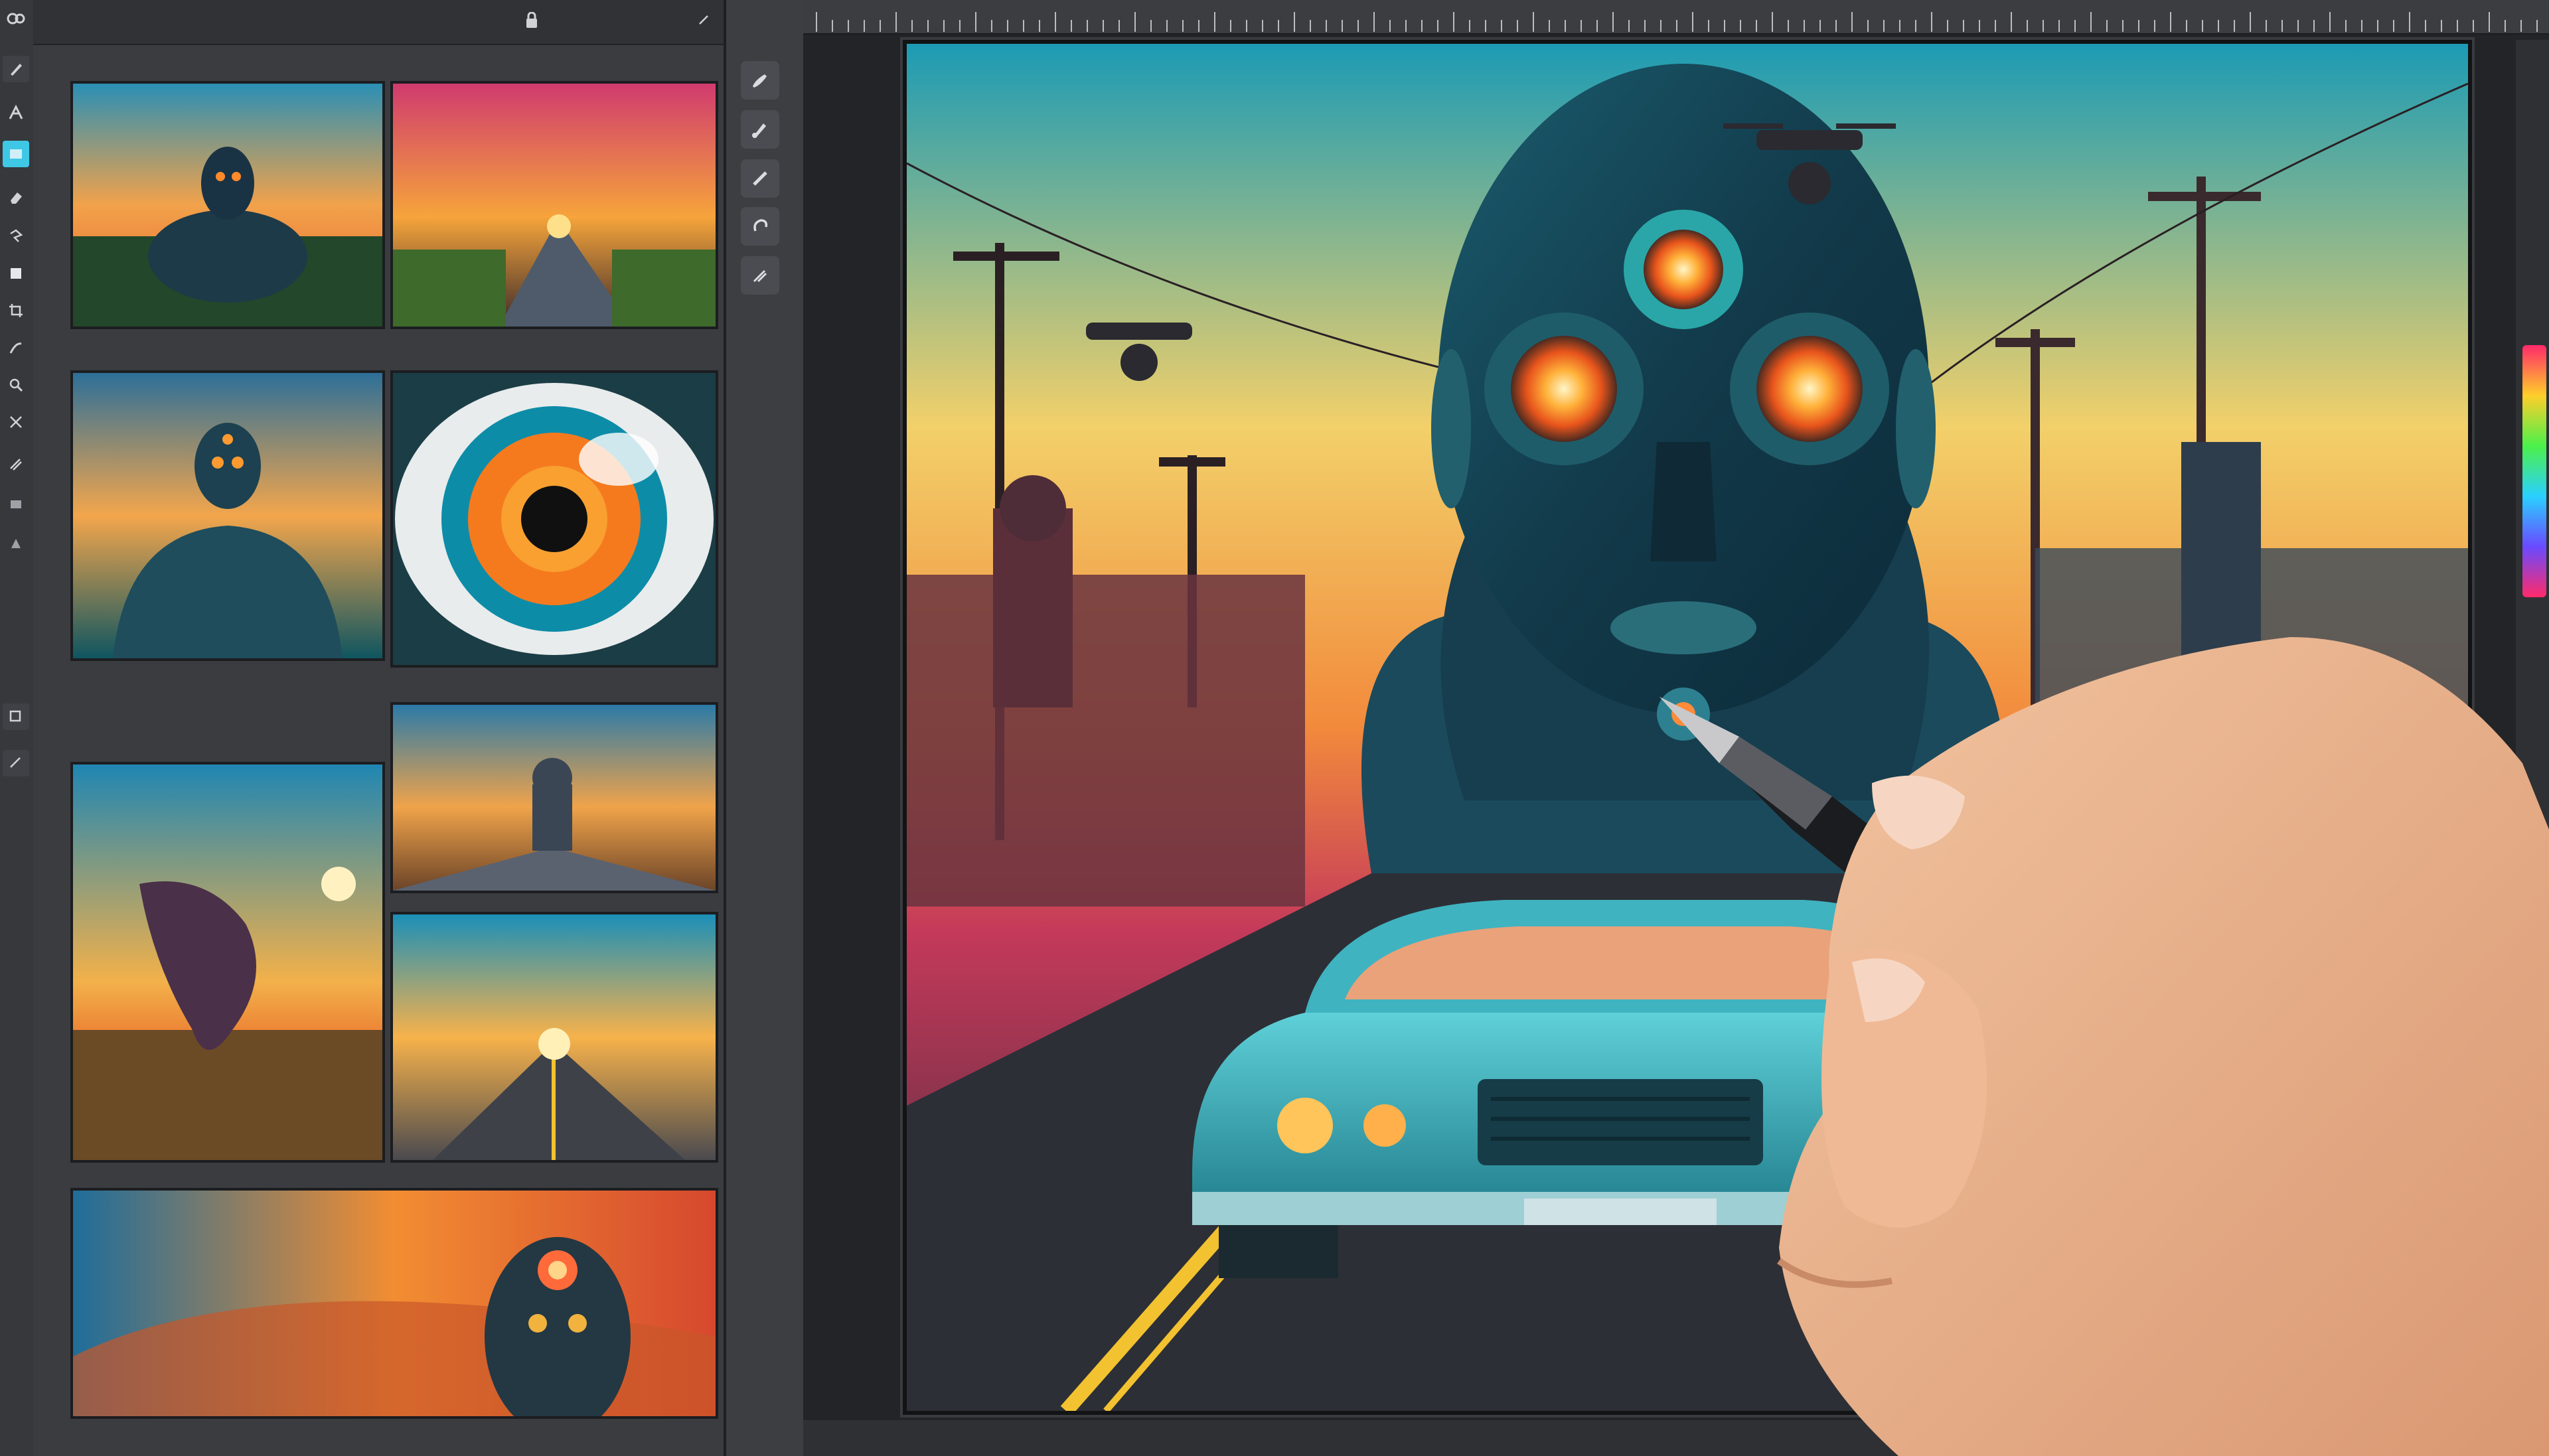  Describe the element at coordinates (704, 22) in the screenshot. I see `gallery-collapse-icon` at that location.